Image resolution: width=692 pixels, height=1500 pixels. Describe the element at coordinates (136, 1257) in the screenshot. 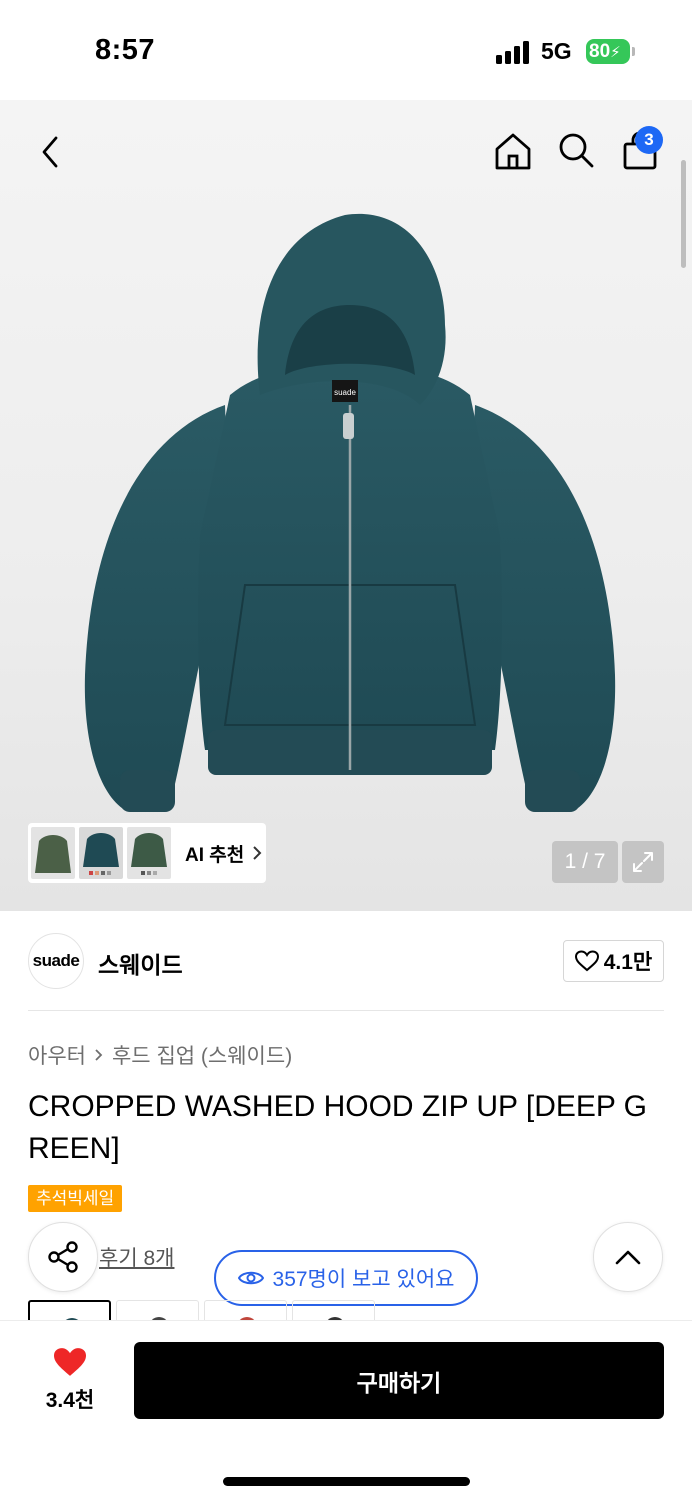

I see `reviews-link: 후기 8개` at that location.